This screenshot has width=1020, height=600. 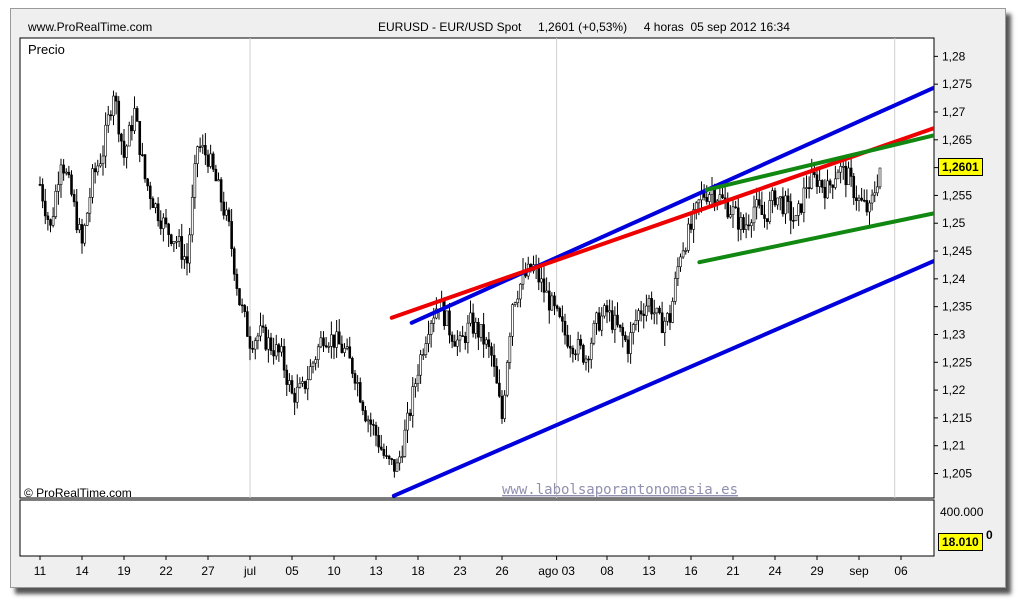 What do you see at coordinates (962, 512) in the screenshot?
I see `volume-top-label: 400.000` at bounding box center [962, 512].